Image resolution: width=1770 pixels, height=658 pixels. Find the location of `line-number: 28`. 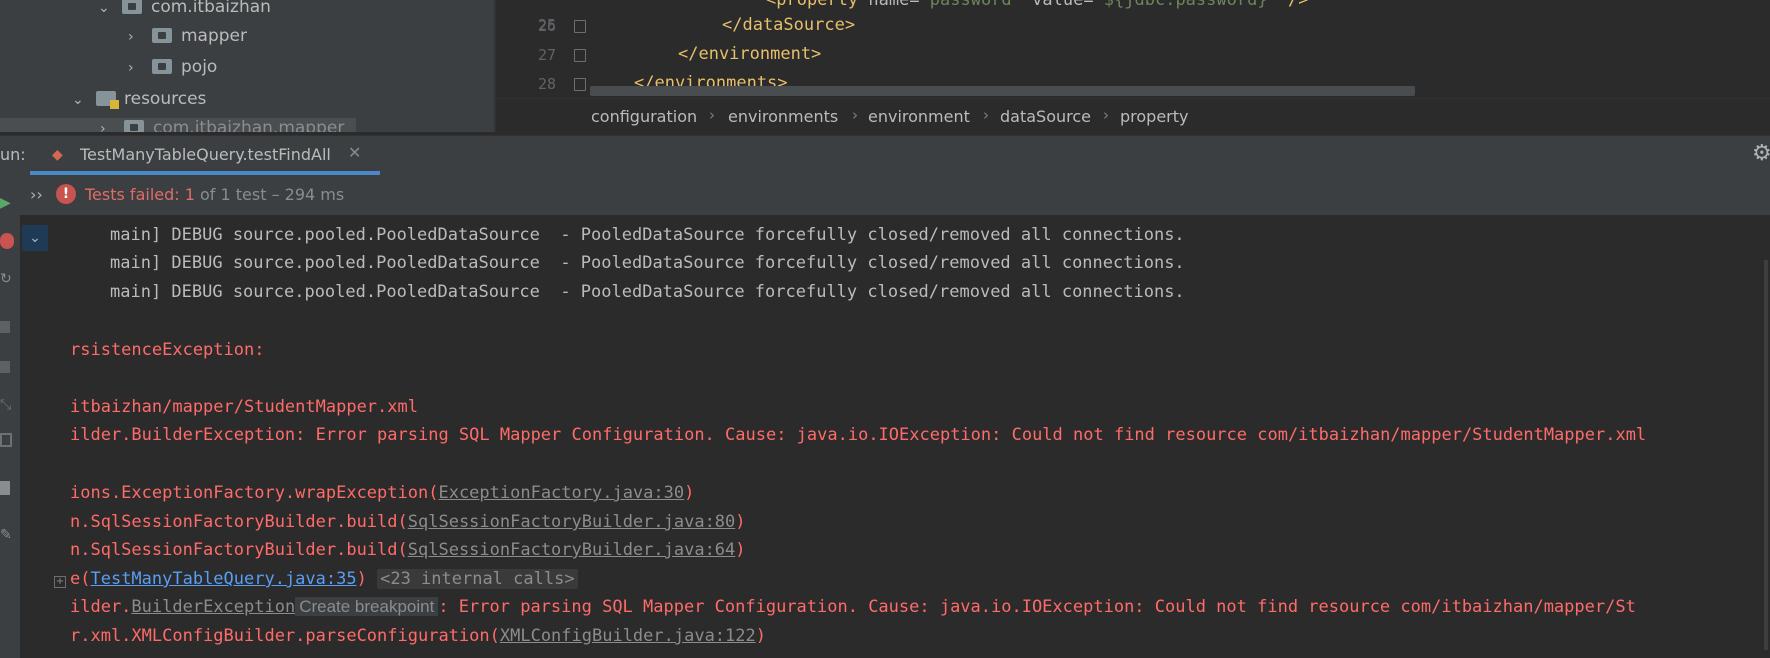

line-number: 28 is located at coordinates (546, 84).